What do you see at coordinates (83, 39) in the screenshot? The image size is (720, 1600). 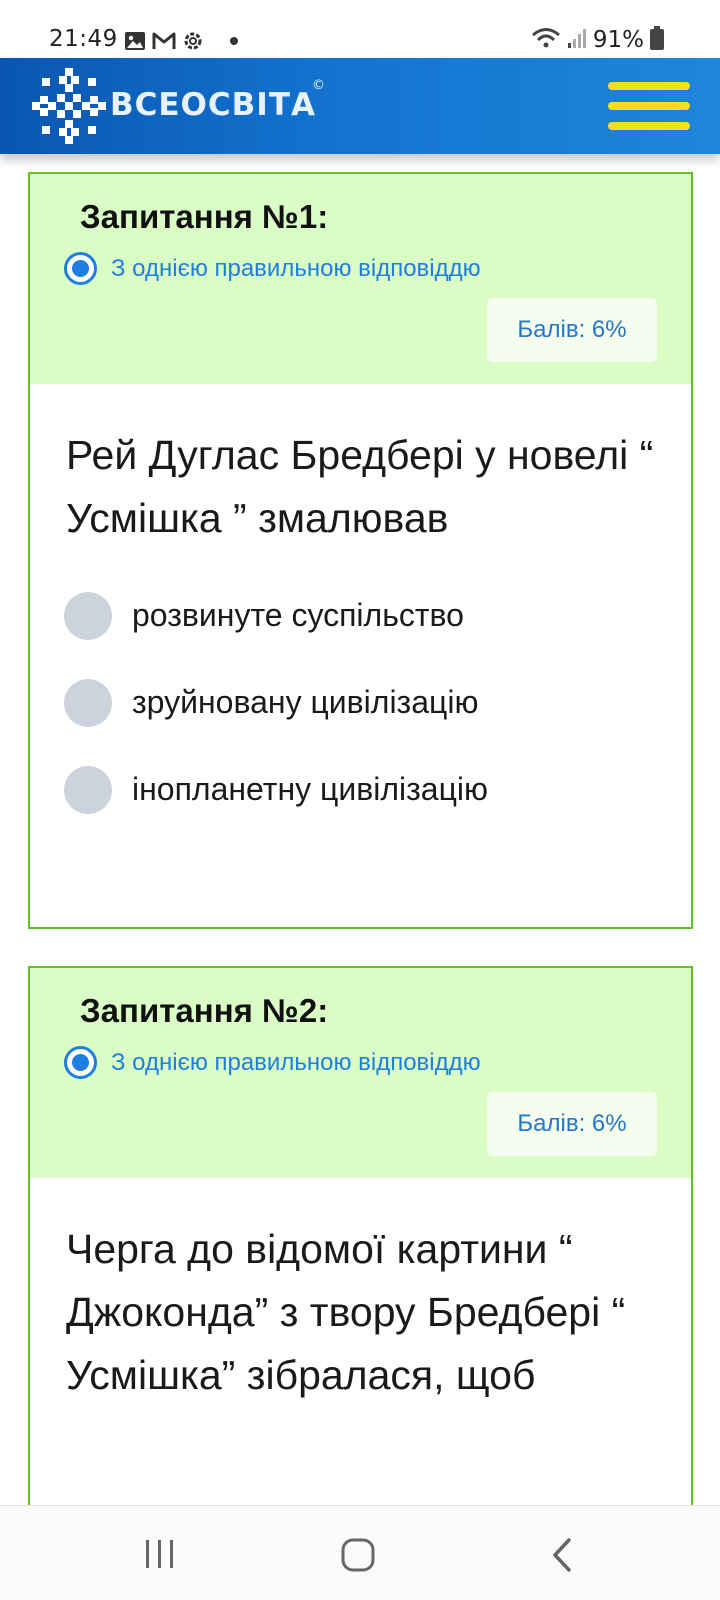 I see `status-time: 21:49` at bounding box center [83, 39].